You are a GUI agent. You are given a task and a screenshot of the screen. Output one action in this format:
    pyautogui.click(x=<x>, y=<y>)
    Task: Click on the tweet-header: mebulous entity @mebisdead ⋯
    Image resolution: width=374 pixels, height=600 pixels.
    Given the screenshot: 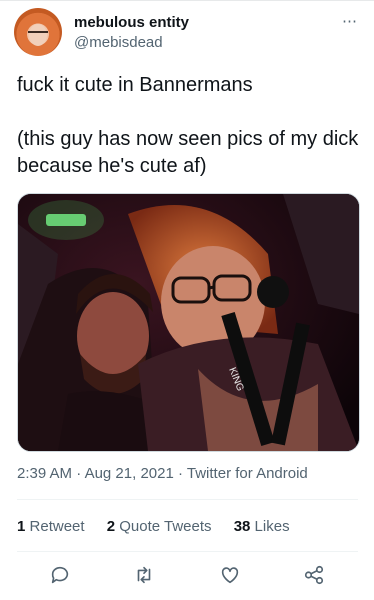 What is the action you would take?
    pyautogui.click(x=189, y=33)
    